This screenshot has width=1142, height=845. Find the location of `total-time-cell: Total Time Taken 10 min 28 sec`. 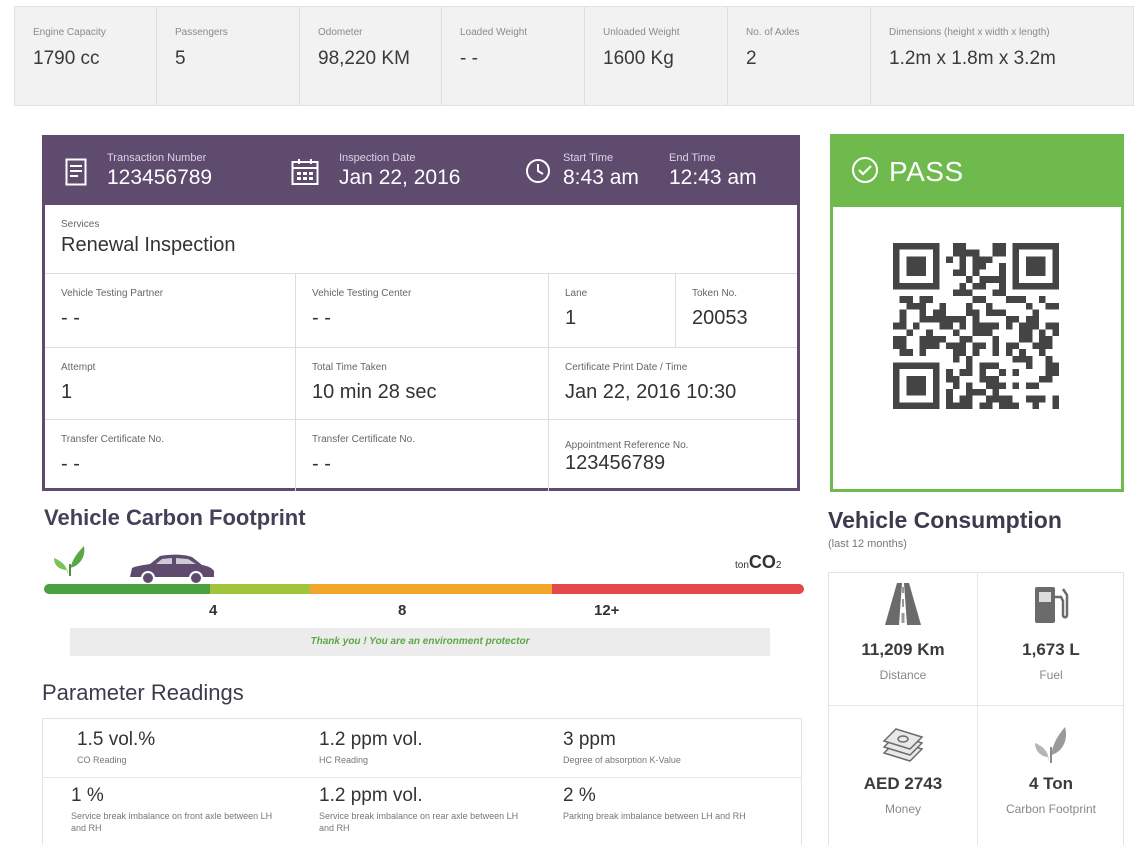

total-time-cell: Total Time Taken 10 min 28 sec is located at coordinates (422, 383).